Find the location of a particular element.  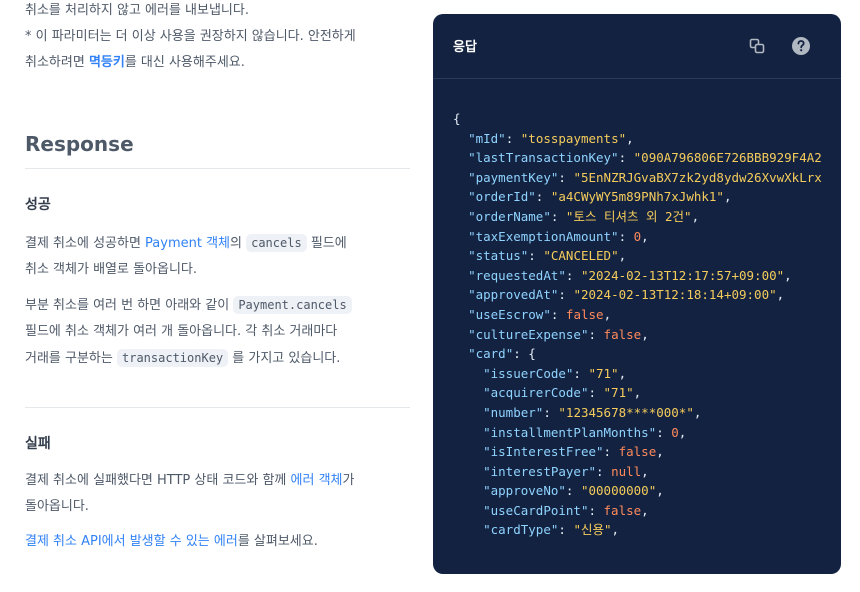

code-key: "cultureExpense" is located at coordinates (528, 334).